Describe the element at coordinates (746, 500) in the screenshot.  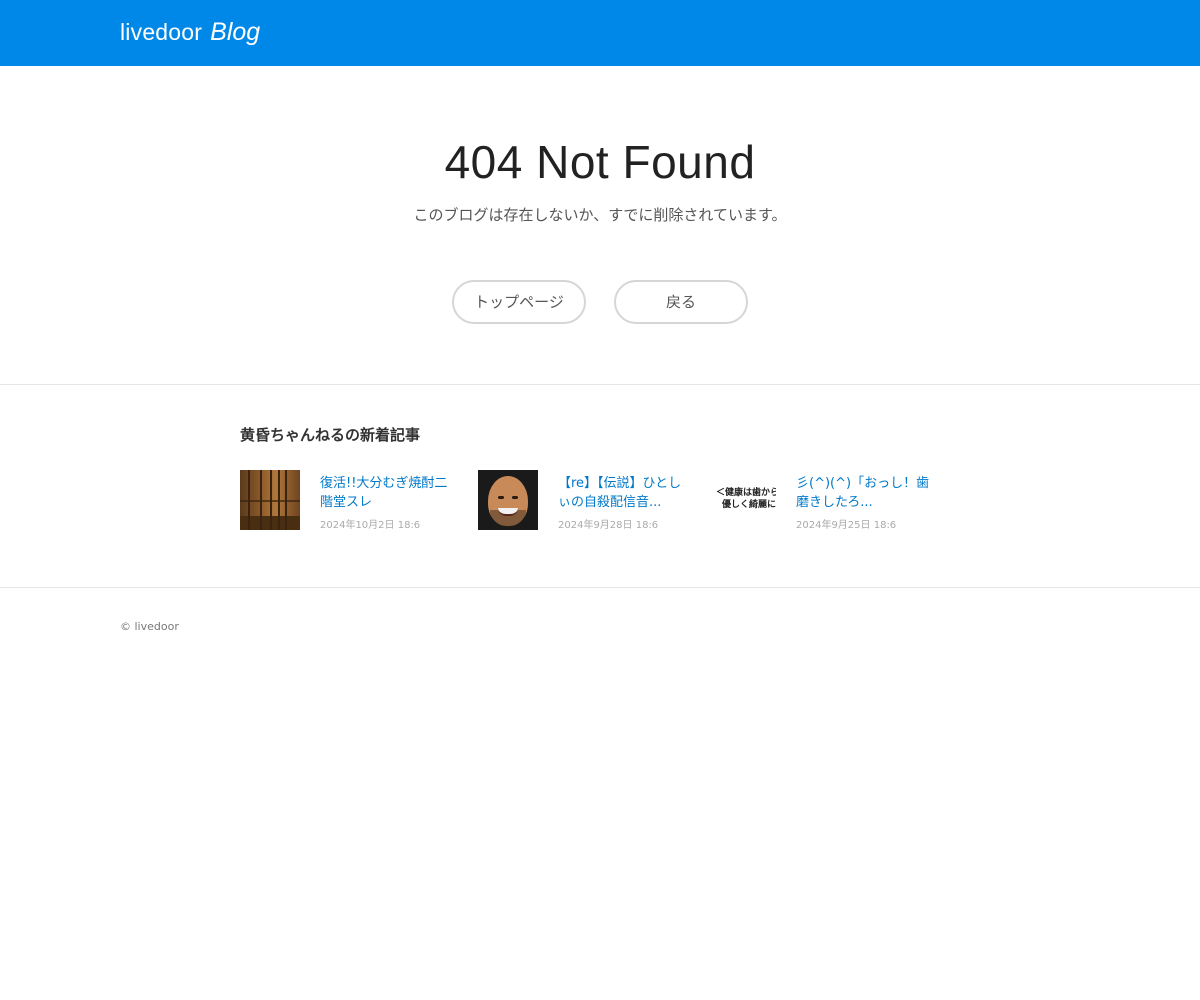
I see `article-thumbnail: ＜健康は歯から 優しく綺麗に` at that location.